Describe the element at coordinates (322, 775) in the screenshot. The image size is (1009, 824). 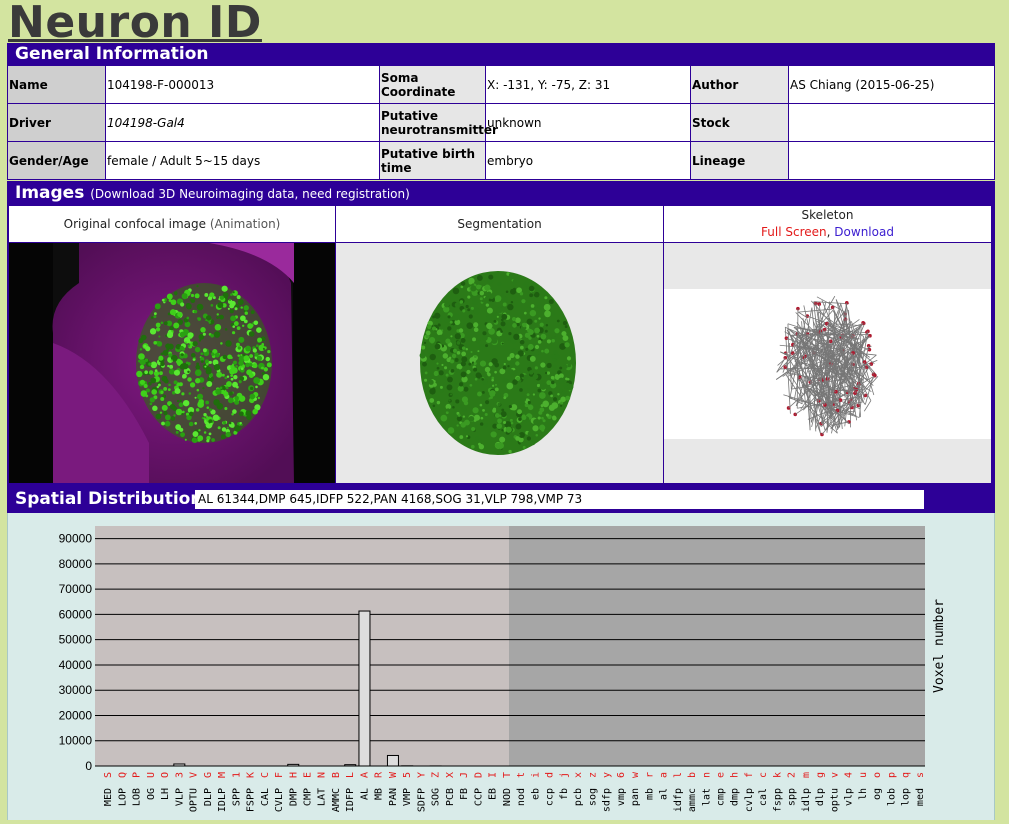
I see `x-letter-label: N` at that location.